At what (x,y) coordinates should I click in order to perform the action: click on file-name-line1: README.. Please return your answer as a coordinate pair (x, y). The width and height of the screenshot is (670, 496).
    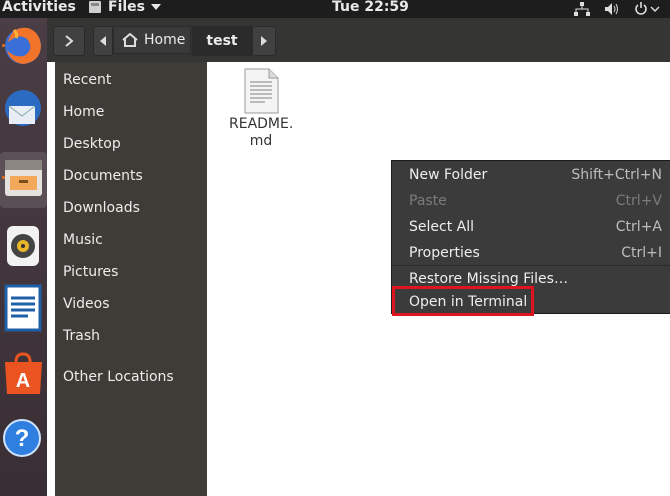
    Looking at the image, I should click on (261, 124).